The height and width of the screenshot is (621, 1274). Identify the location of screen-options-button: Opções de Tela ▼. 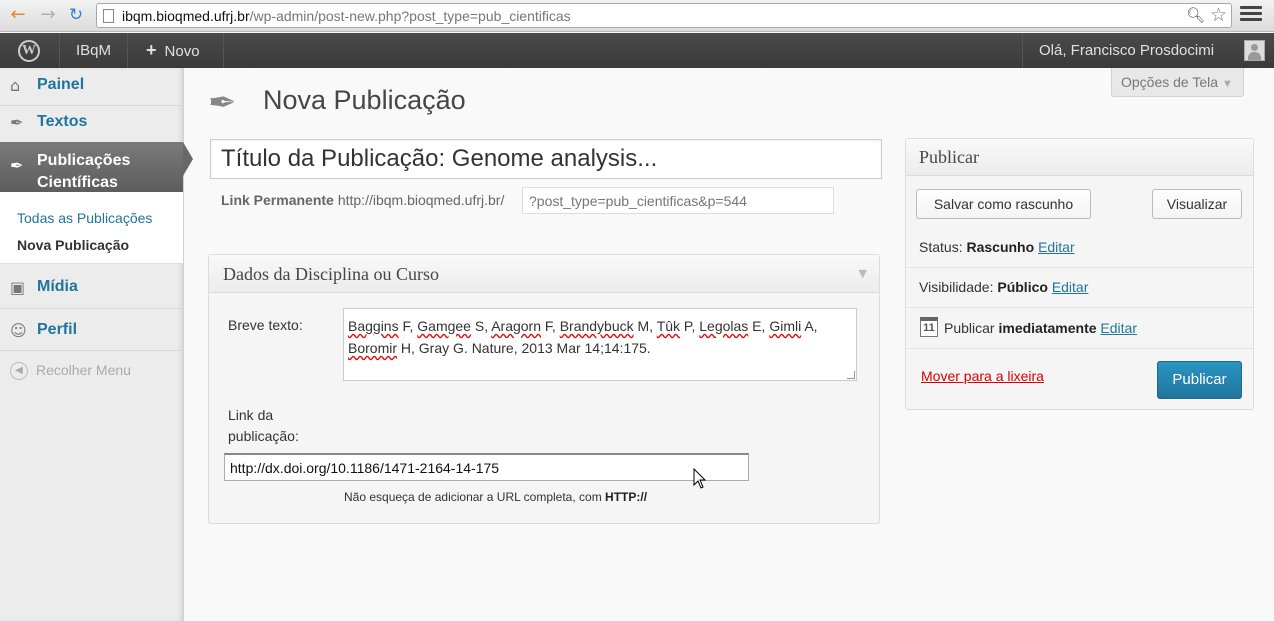
(1177, 82).